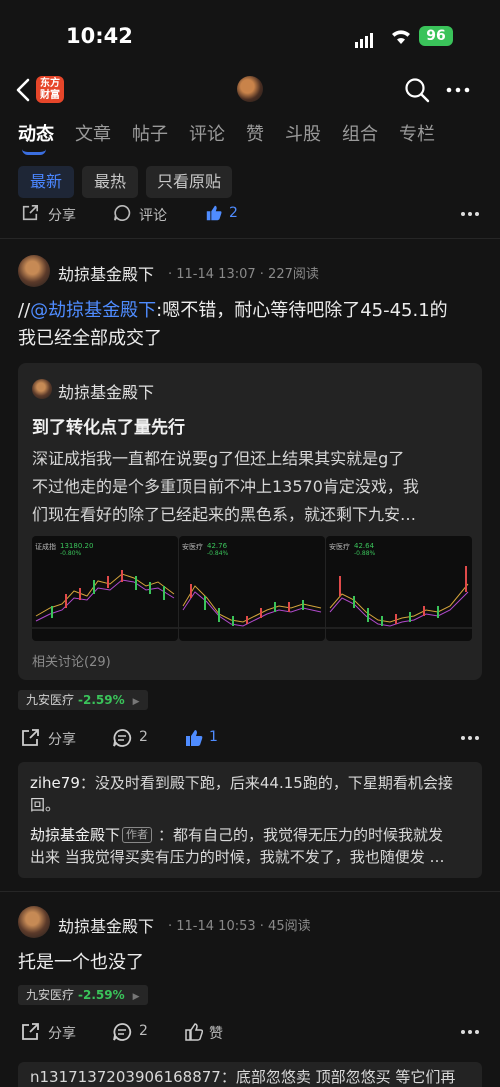  I want to click on chart-thumbnail: 证成指 13180.20 -0.80%, so click(105, 588).